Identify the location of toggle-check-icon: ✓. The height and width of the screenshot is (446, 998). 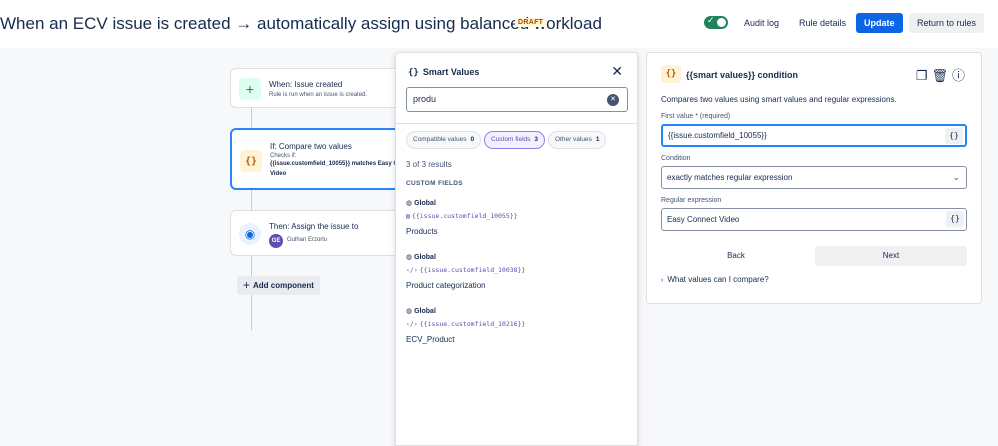
(711, 20).